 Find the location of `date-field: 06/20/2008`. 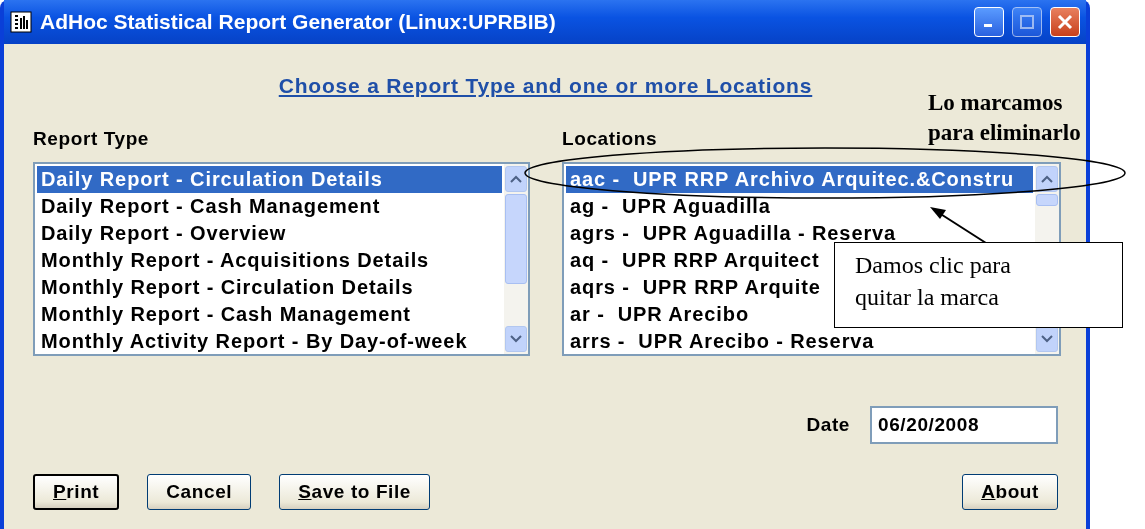

date-field: 06/20/2008 is located at coordinates (964, 425).